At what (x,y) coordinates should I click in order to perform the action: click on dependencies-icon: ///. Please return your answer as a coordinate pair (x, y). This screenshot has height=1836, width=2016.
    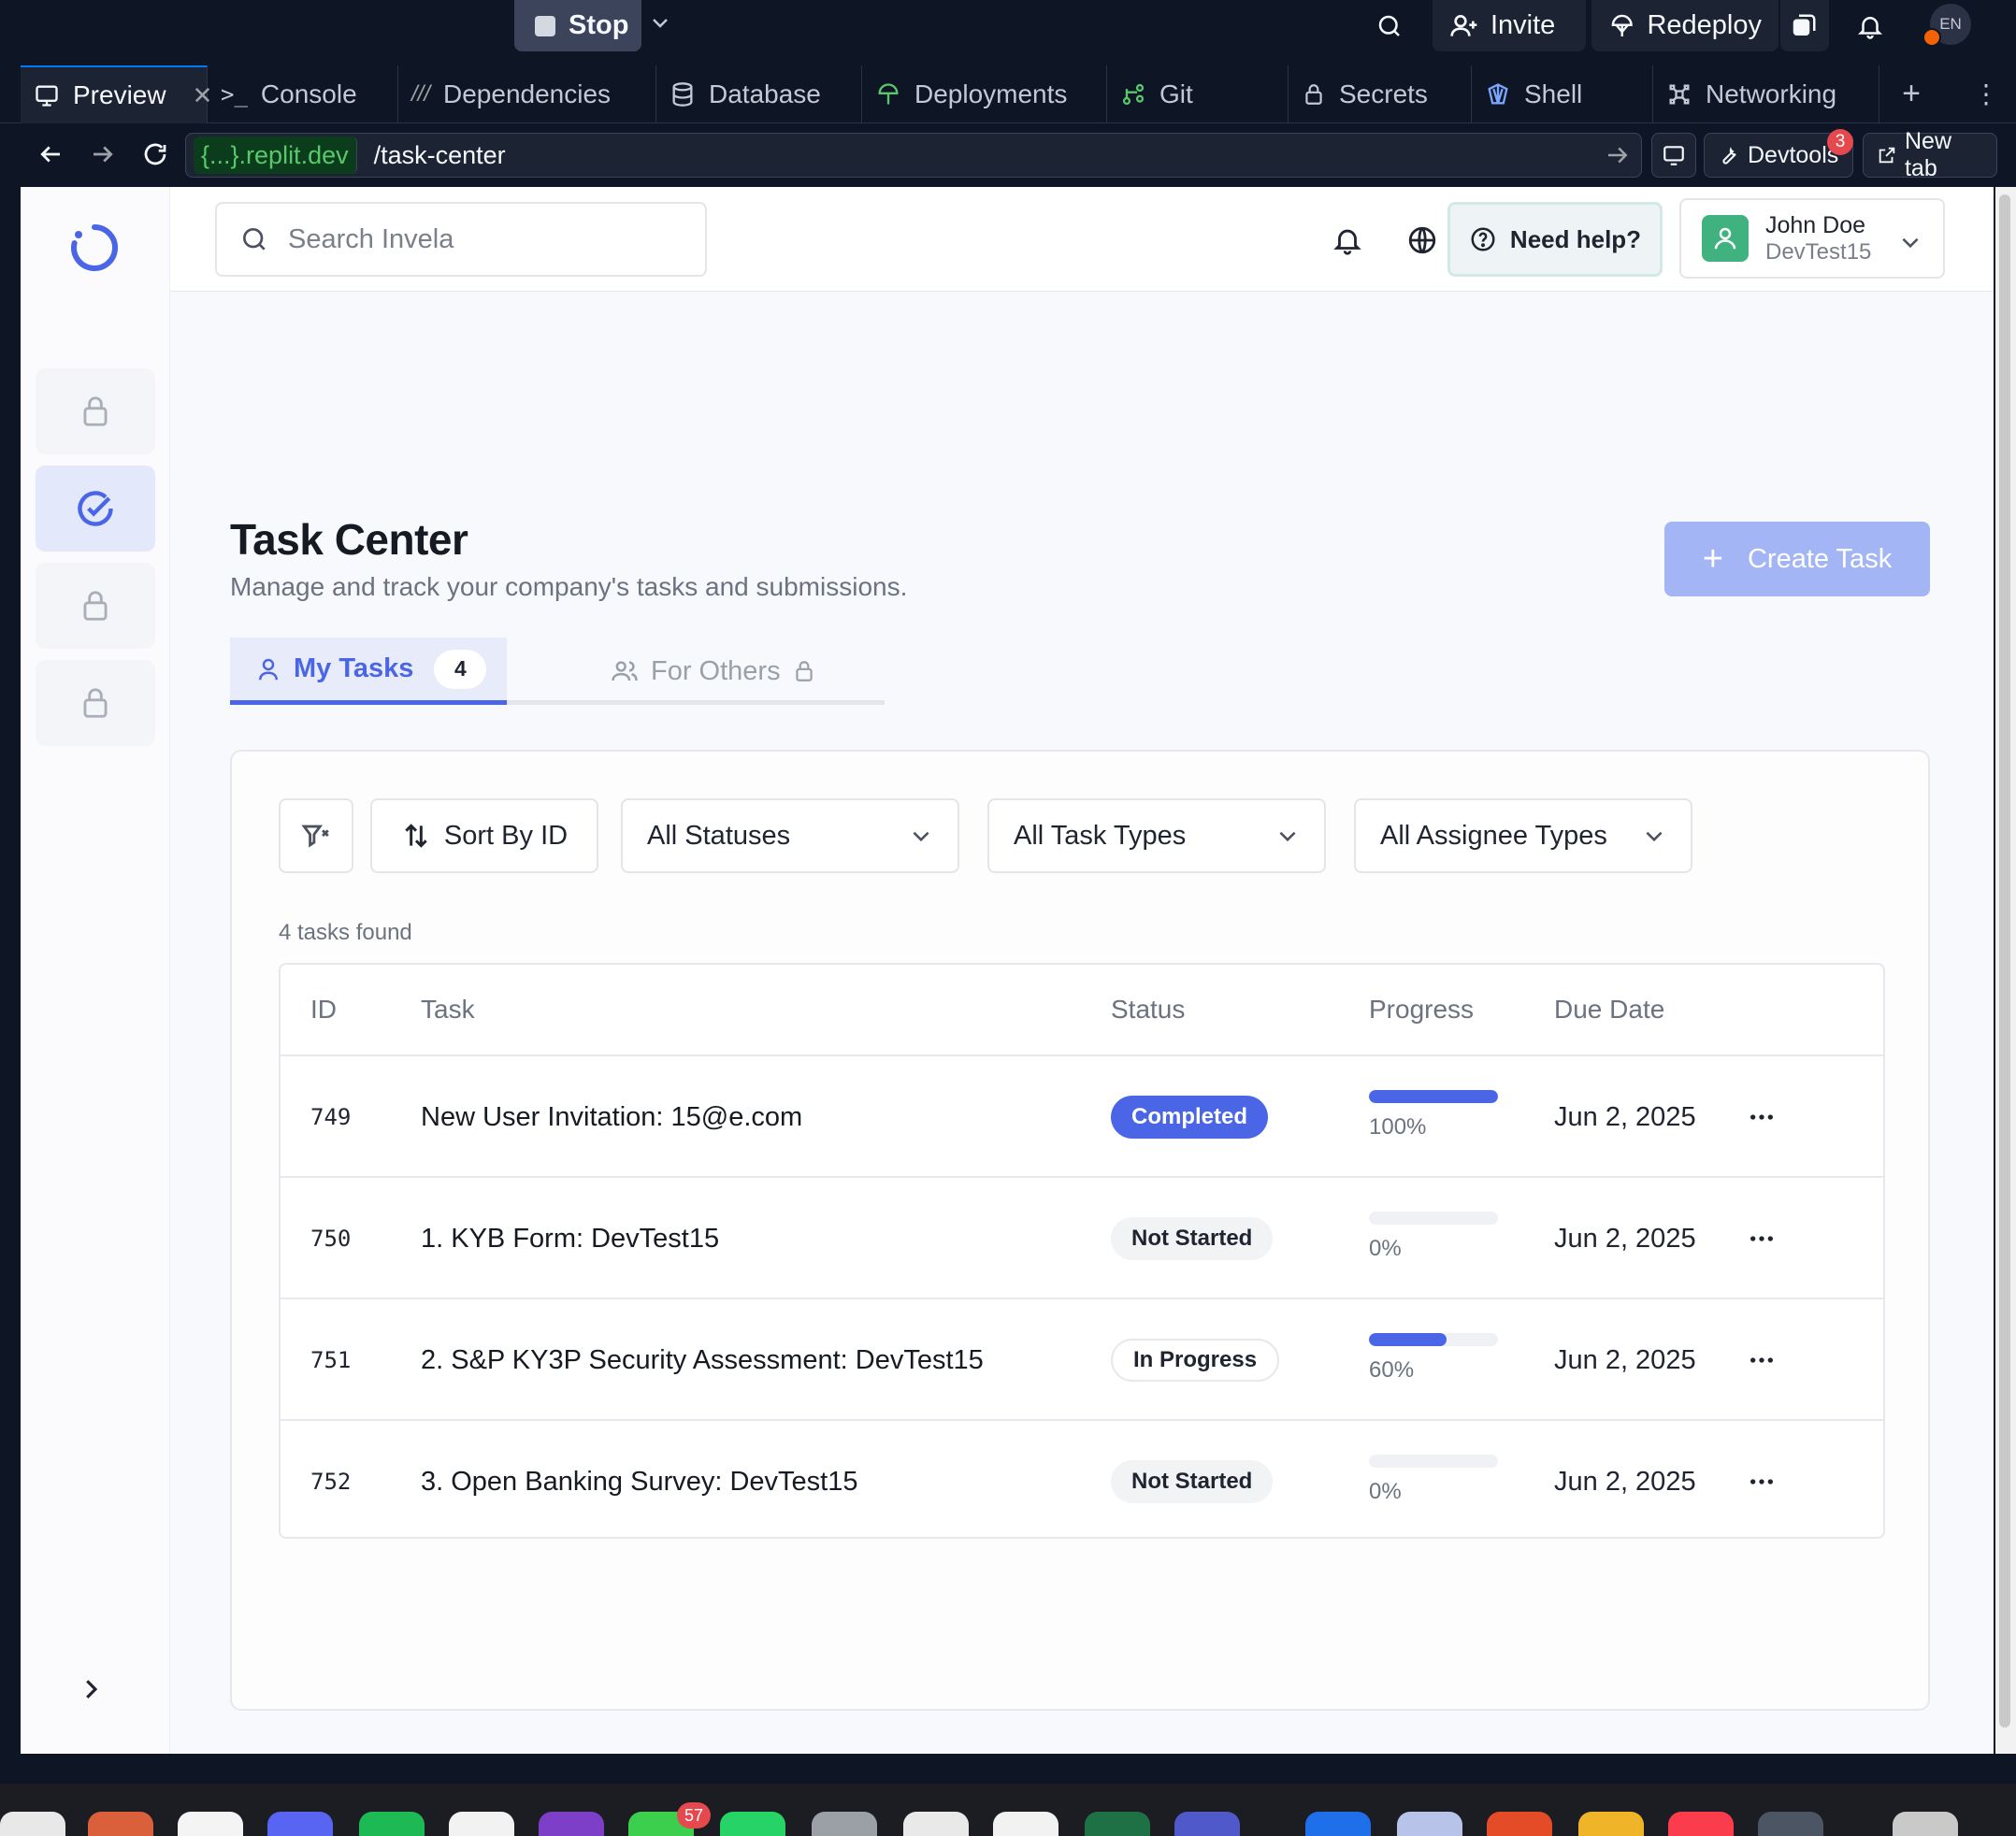
    Looking at the image, I should click on (421, 94).